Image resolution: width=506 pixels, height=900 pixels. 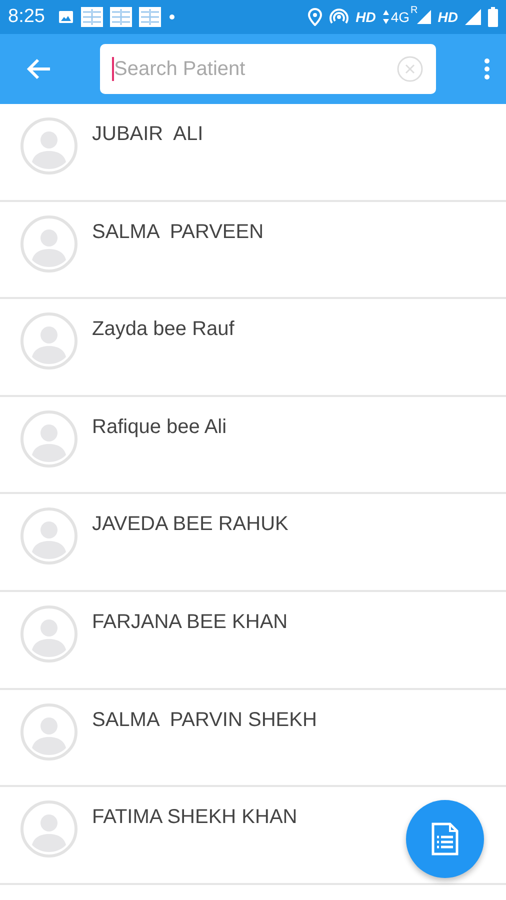 I want to click on roaming-indicator: R, so click(x=414, y=10).